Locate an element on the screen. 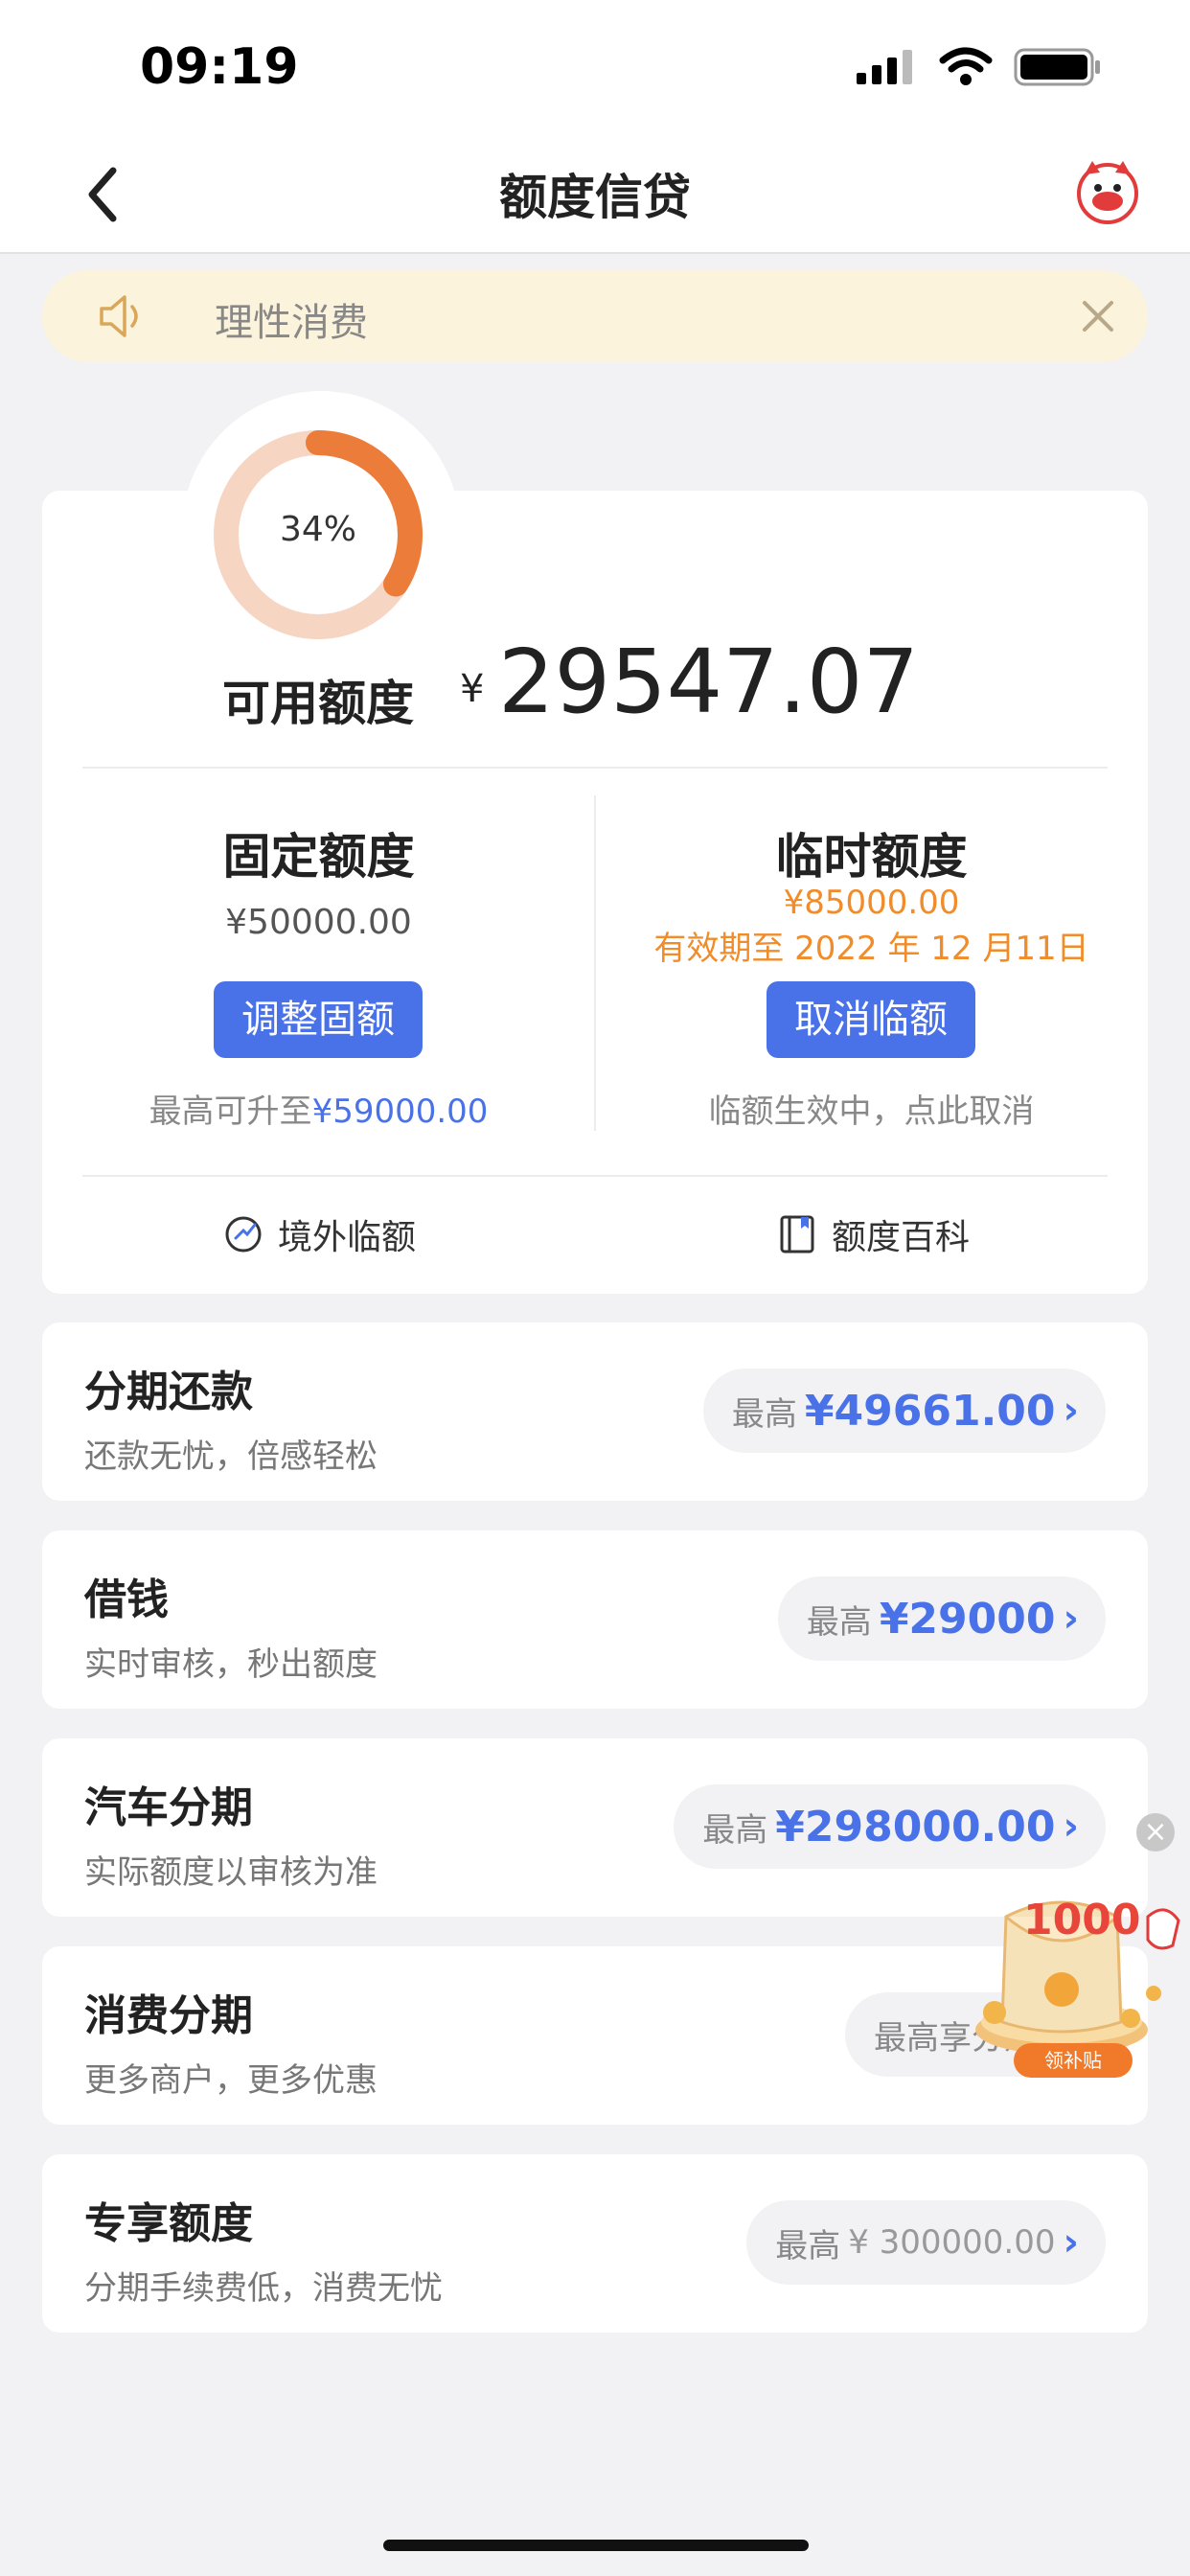 The height and width of the screenshot is (2576, 1190). temp-amount: ¥85000.00 is located at coordinates (872, 903).